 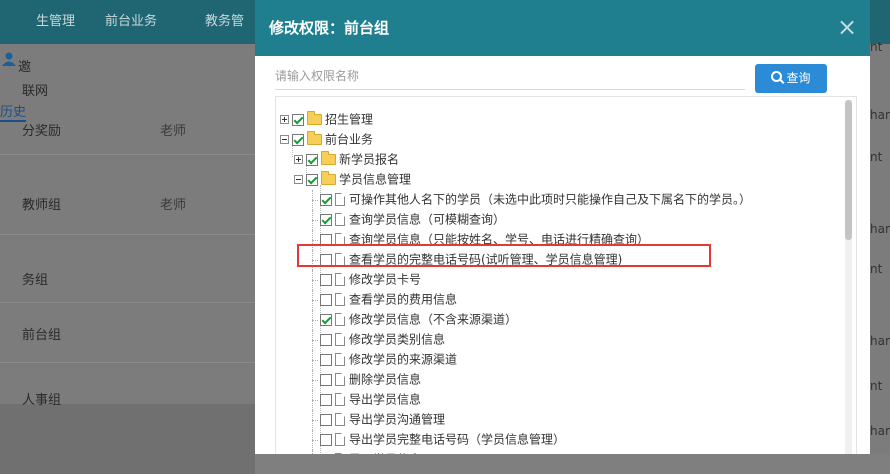 I want to click on app-left-item: 分奖励, so click(x=41, y=129).